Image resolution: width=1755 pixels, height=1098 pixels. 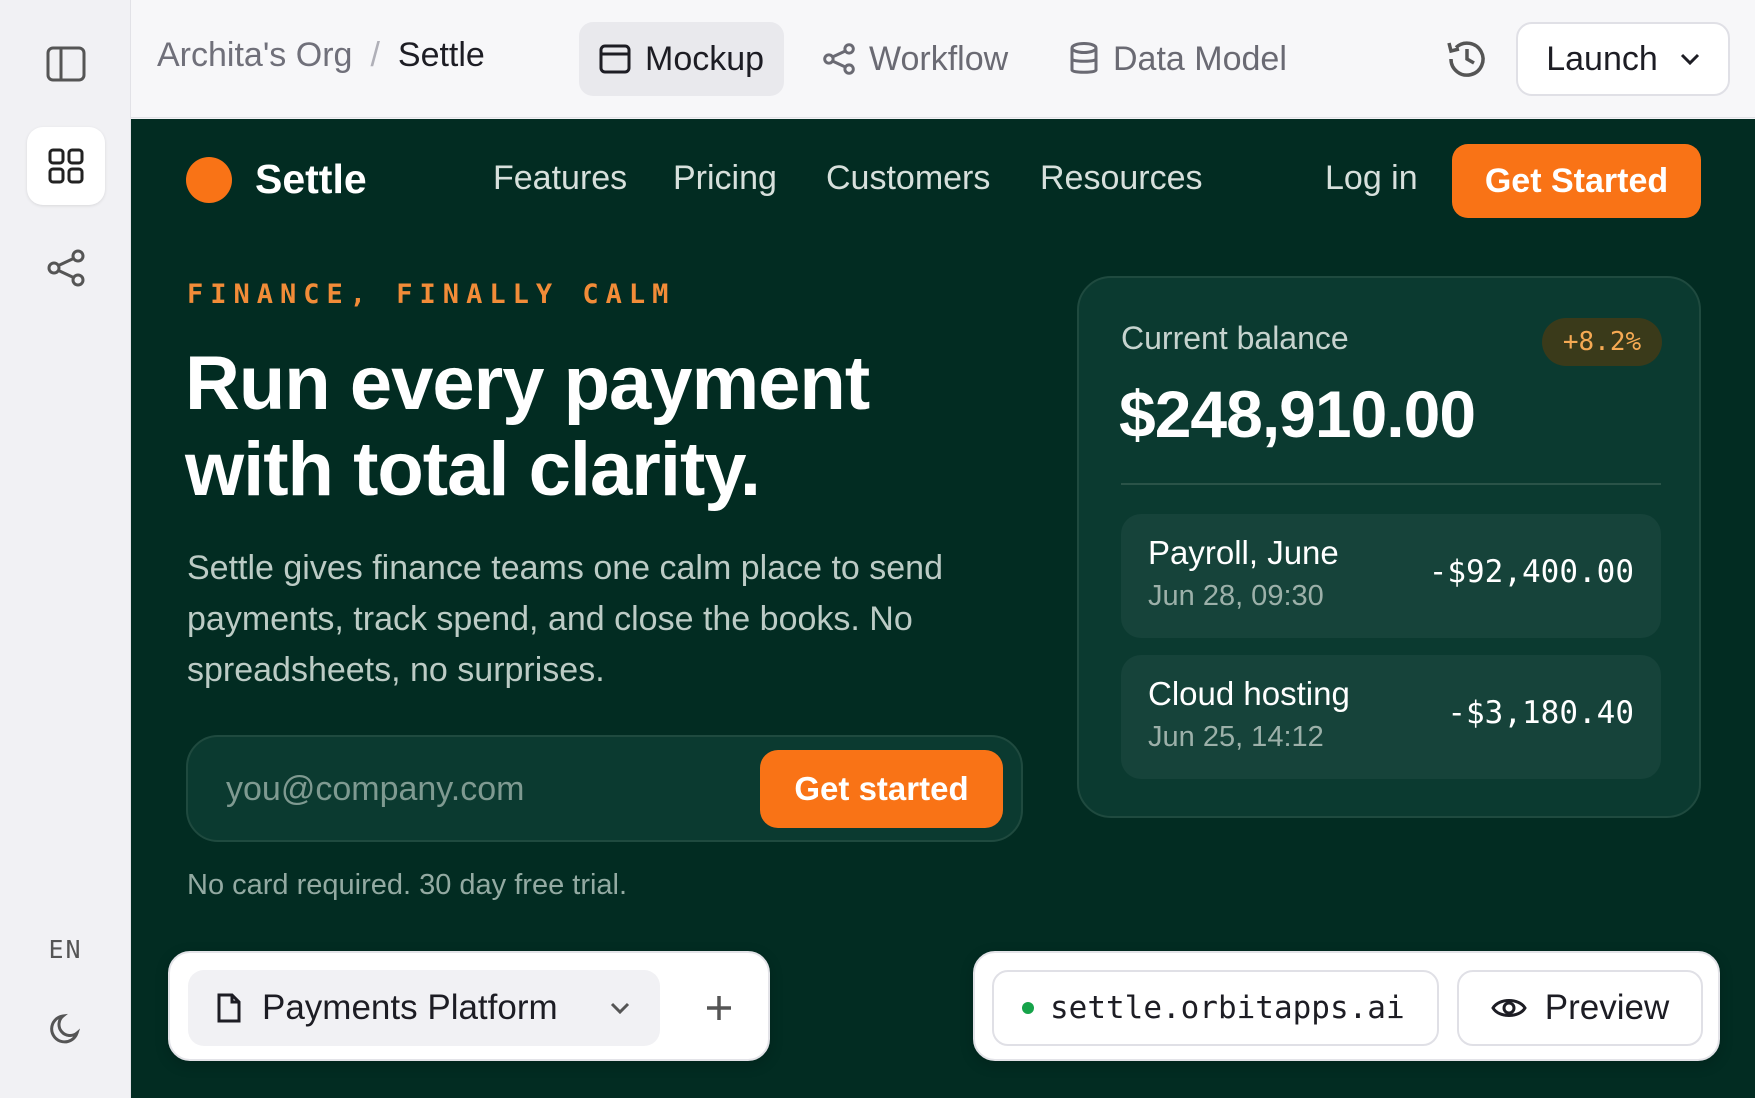 What do you see at coordinates (560, 178) in the screenshot?
I see `nav-features: Features` at bounding box center [560, 178].